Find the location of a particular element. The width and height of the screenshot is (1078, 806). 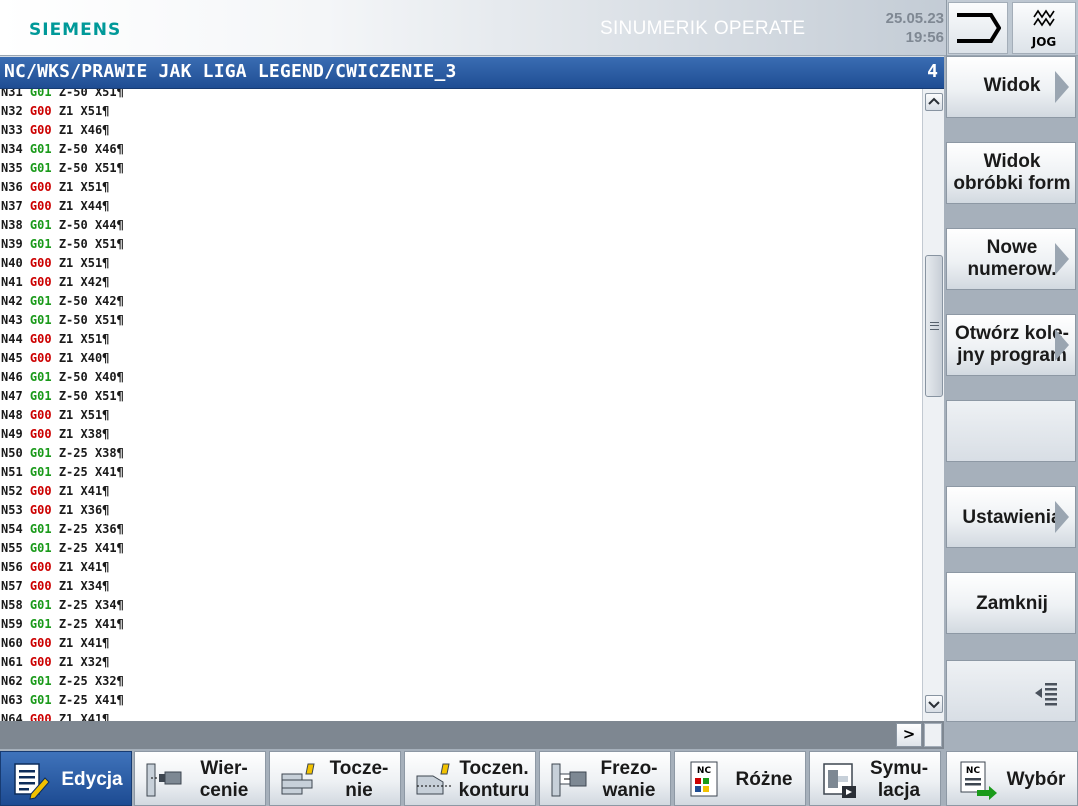

code-line: N61 G00 Z1 X32¶ is located at coordinates (460, 662).